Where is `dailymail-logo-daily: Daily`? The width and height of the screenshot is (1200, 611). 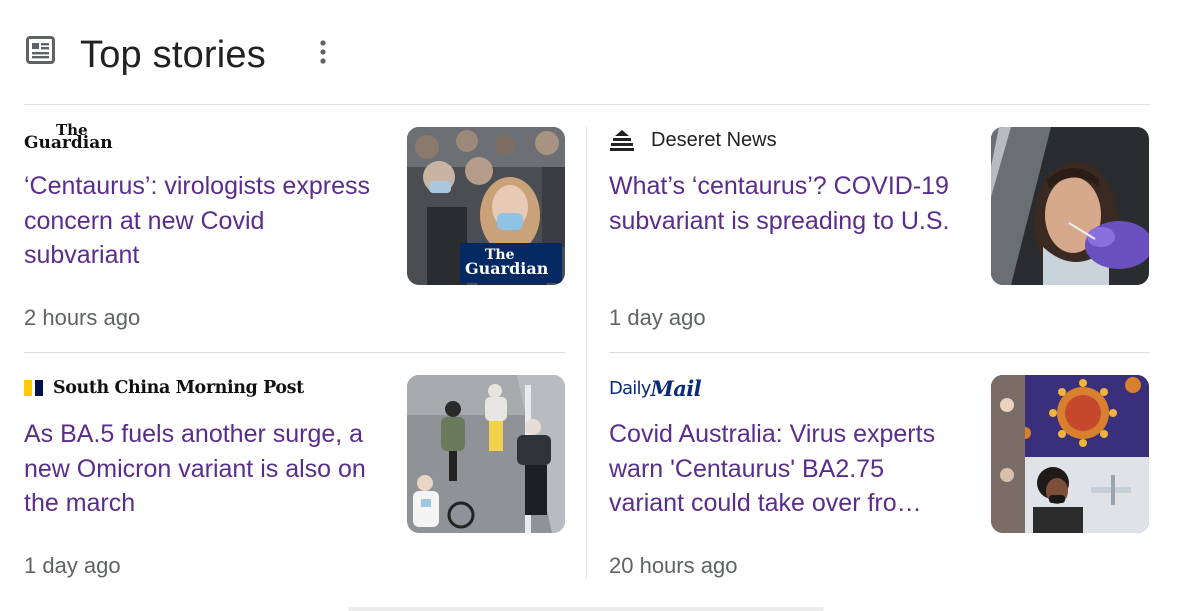
dailymail-logo-daily: Daily is located at coordinates (630, 388).